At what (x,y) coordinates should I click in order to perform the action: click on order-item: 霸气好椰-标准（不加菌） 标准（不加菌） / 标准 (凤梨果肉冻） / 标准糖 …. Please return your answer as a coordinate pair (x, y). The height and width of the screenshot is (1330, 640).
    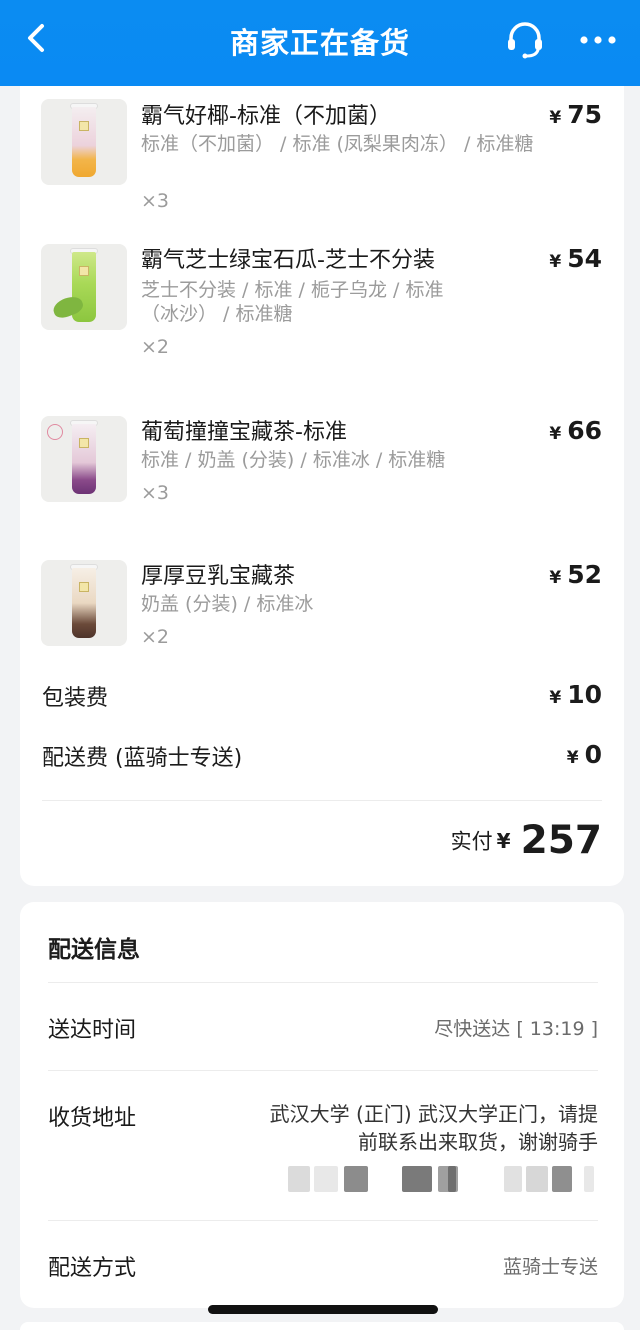
    Looking at the image, I should click on (322, 156).